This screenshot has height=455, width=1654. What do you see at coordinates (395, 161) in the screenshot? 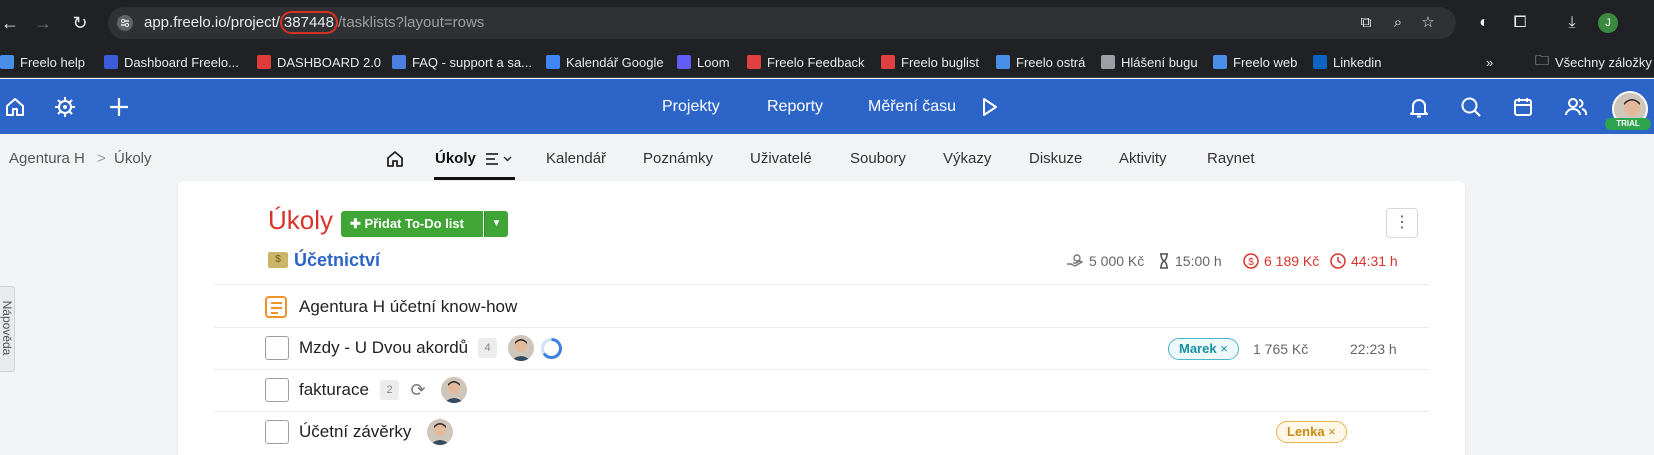
I see `project-home-icon` at bounding box center [395, 161].